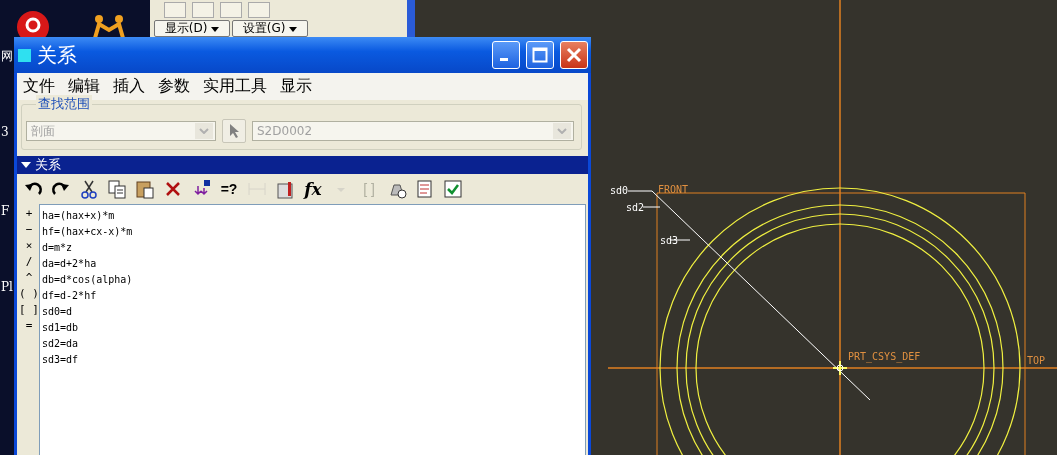  Describe the element at coordinates (39, 86) in the screenshot. I see `menu-item: 文件` at that location.